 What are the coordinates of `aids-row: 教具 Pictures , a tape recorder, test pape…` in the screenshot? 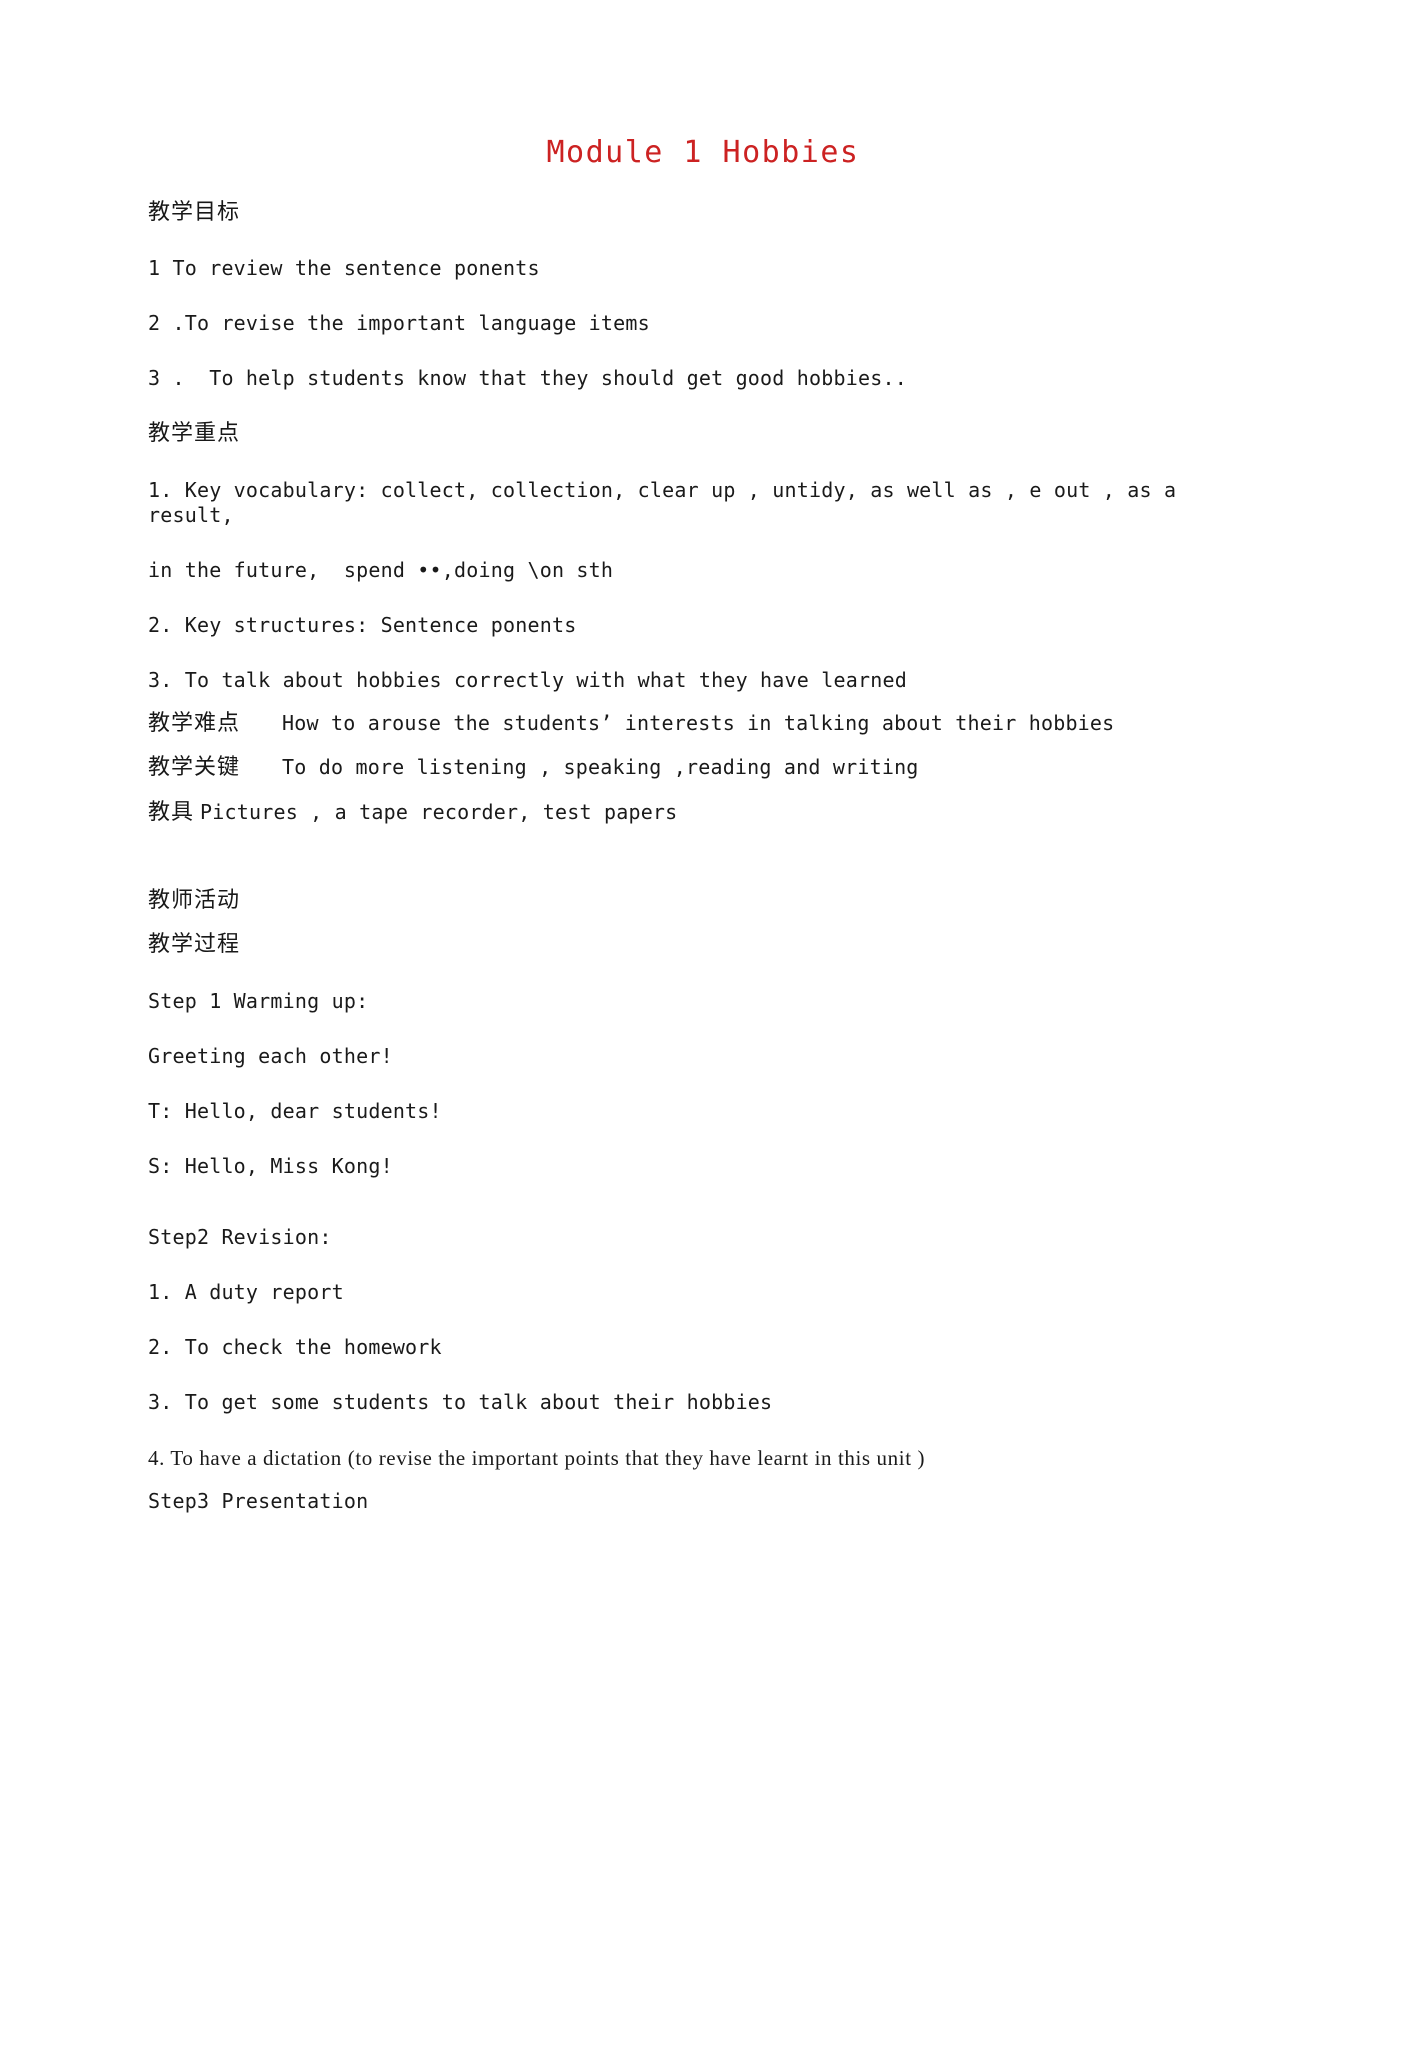 It's located at (703, 813).